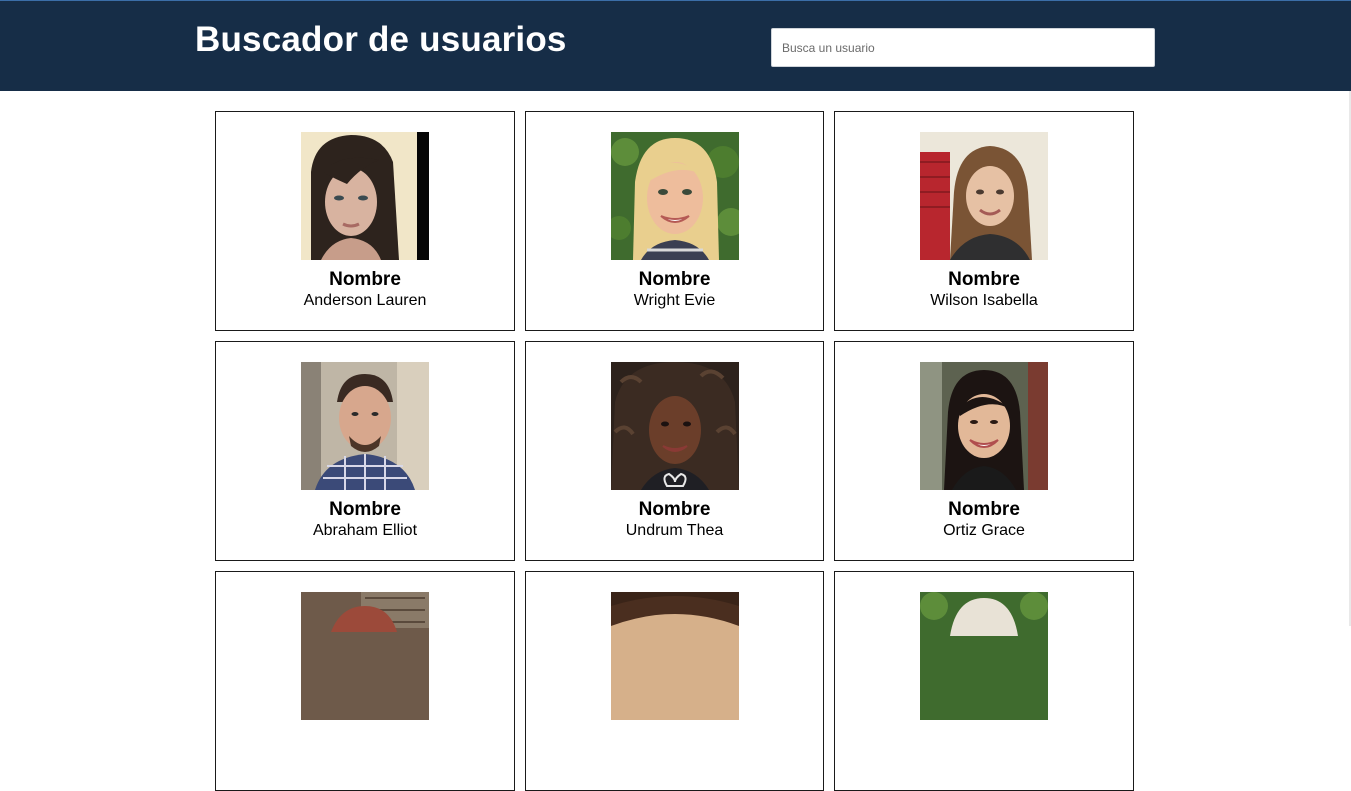 Image resolution: width=1351 pixels, height=791 pixels. What do you see at coordinates (984, 530) in the screenshot?
I see `user-name: Ortiz Grace` at bounding box center [984, 530].